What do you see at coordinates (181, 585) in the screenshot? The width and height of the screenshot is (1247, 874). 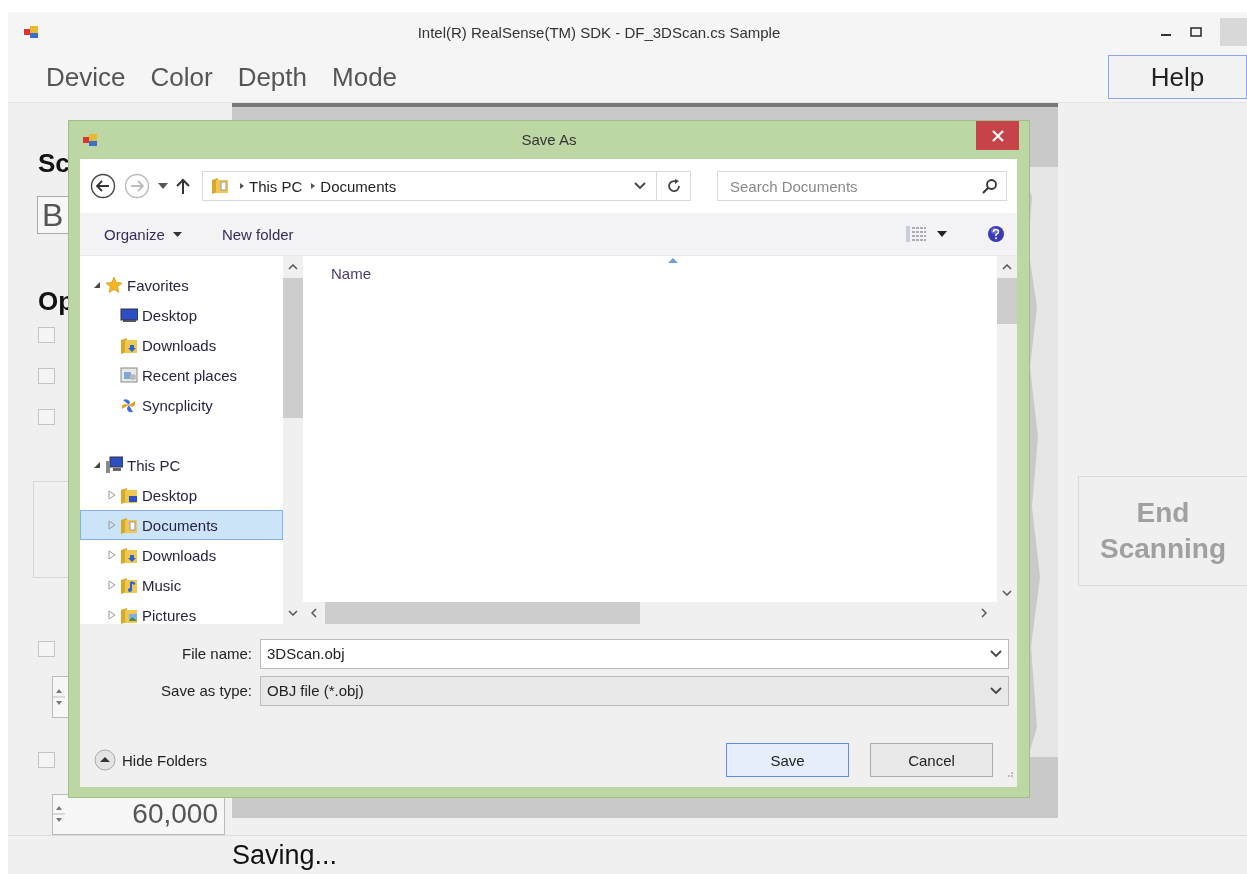 I see `tree-item: Music` at bounding box center [181, 585].